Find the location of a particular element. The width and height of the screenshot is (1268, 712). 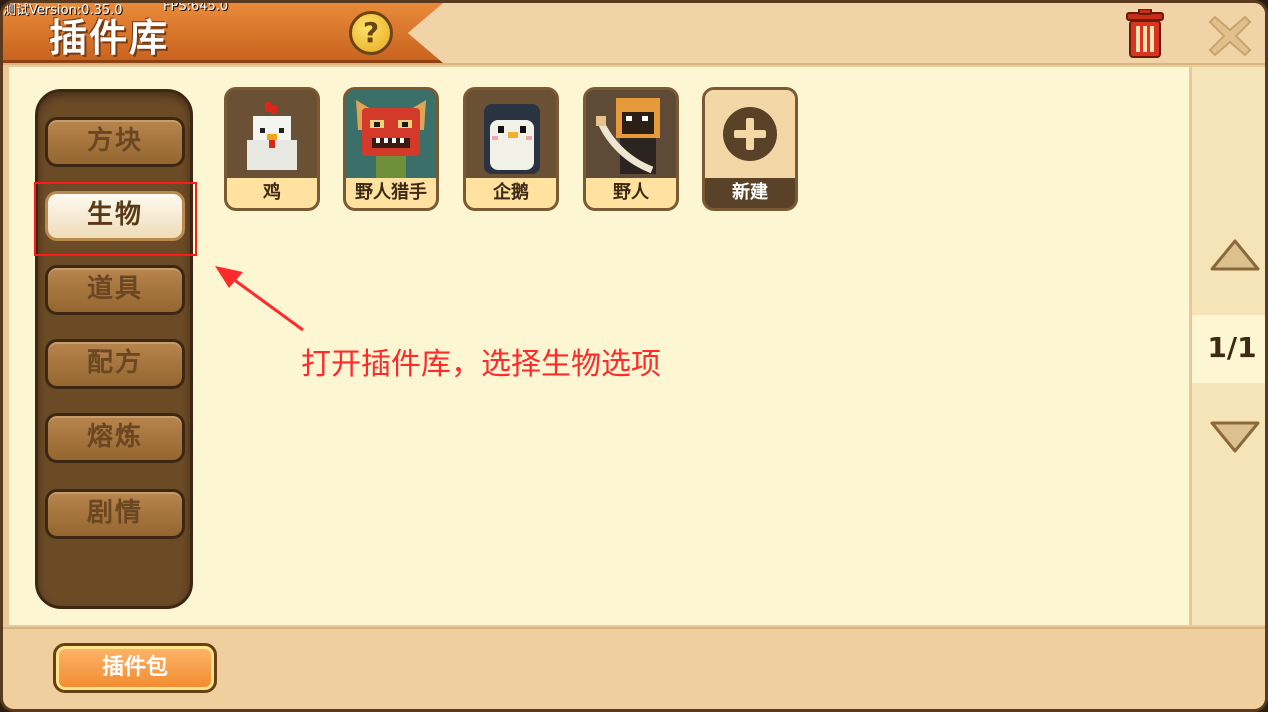

annotation-arrow-icon is located at coordinates (259, 299).